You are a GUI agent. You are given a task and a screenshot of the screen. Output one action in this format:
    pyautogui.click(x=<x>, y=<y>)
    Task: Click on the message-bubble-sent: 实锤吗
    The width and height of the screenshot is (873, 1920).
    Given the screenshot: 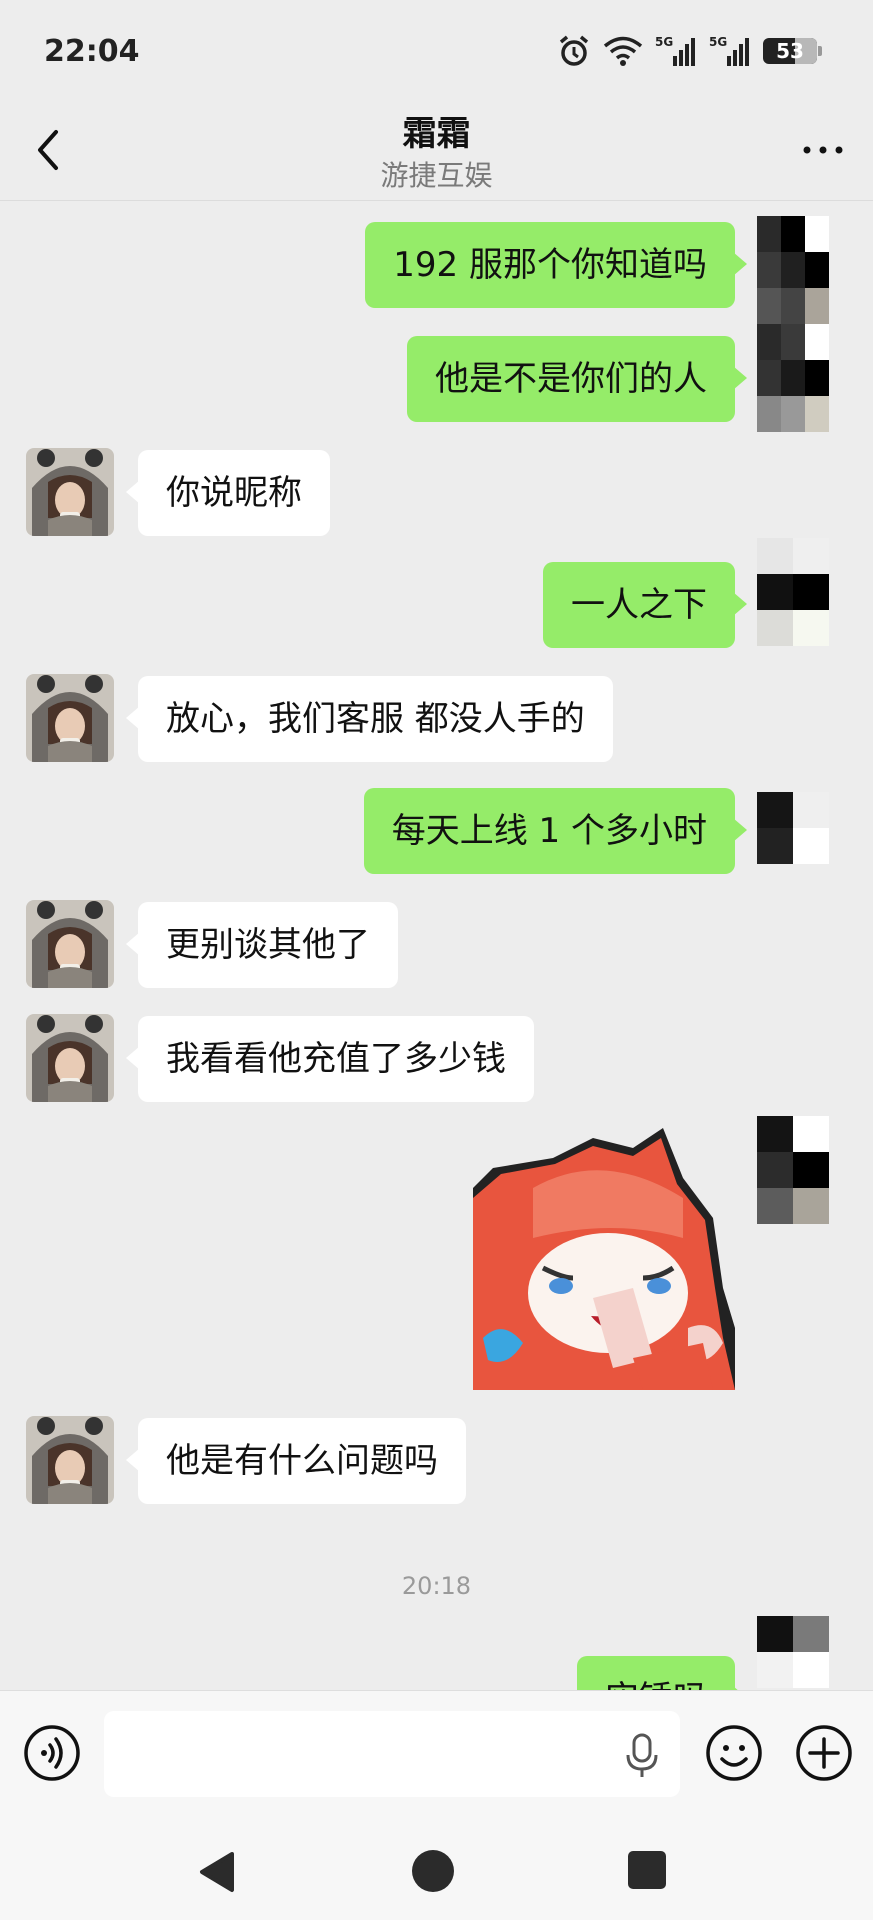 What is the action you would take?
    pyautogui.click(x=662, y=1673)
    